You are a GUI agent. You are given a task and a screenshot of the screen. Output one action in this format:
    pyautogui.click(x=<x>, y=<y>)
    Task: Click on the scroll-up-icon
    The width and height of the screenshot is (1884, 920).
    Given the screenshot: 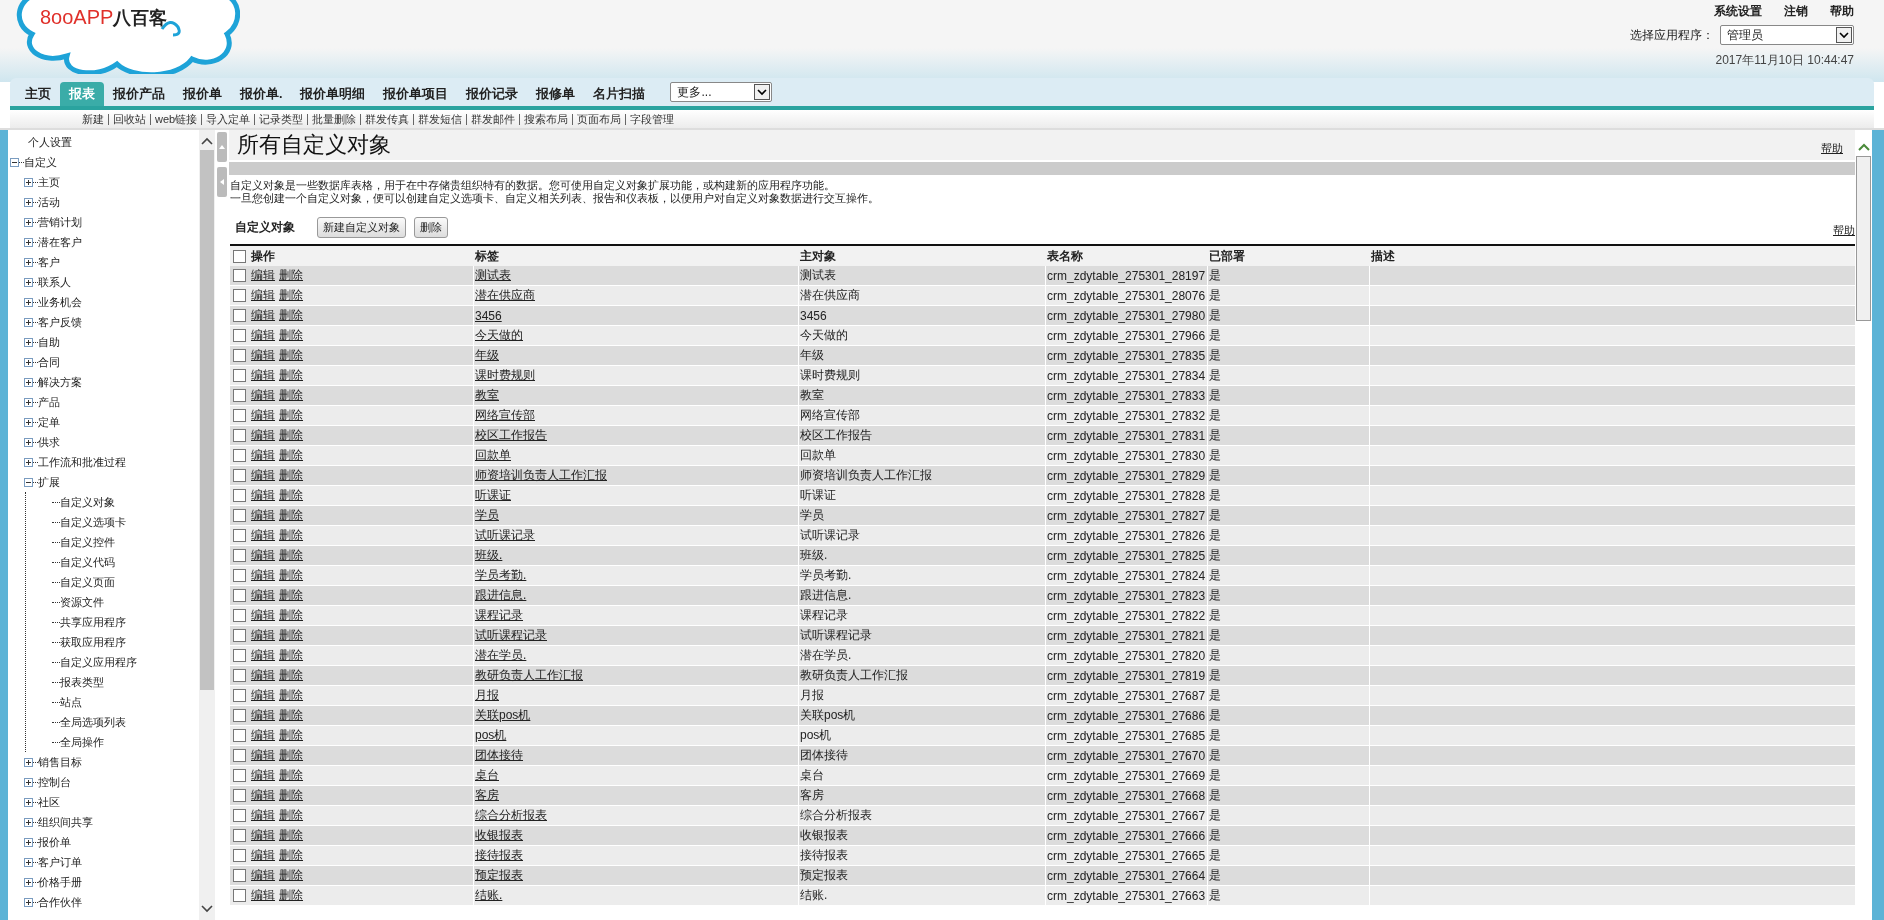 What is the action you would take?
    pyautogui.click(x=1863, y=147)
    